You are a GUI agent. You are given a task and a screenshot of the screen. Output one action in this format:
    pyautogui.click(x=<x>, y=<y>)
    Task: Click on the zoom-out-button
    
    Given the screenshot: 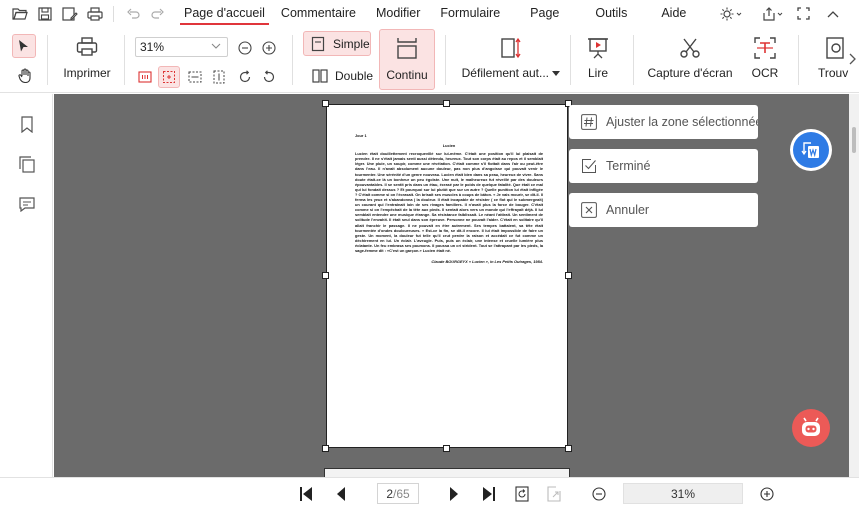 What is the action you would take?
    pyautogui.click(x=245, y=48)
    